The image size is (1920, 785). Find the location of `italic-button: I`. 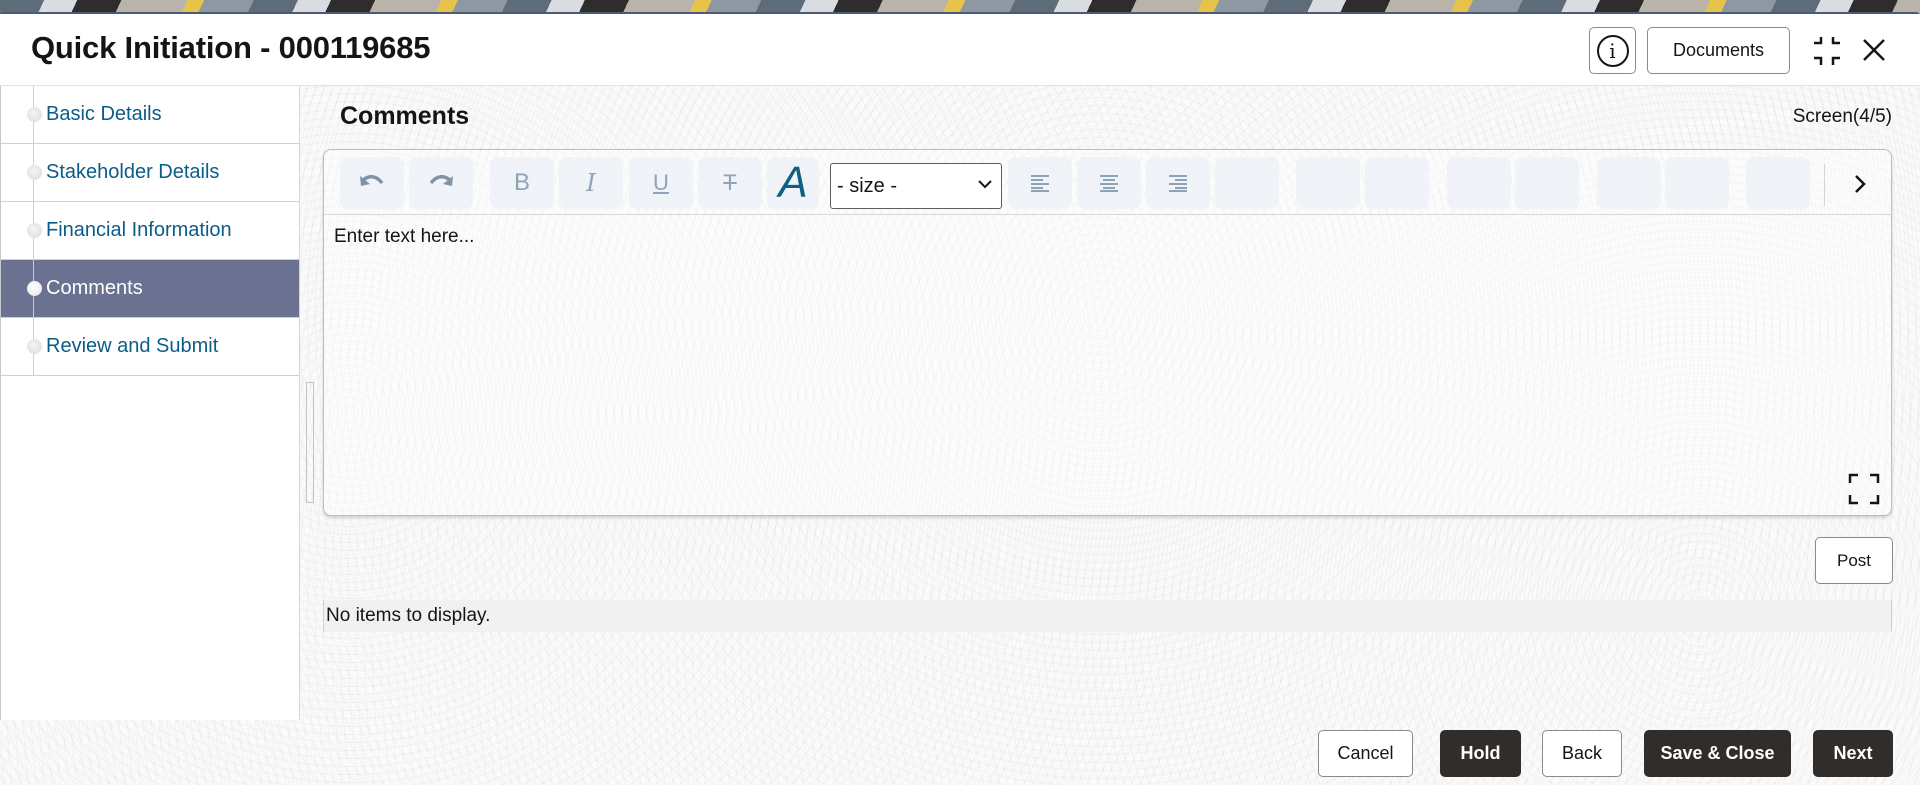

italic-button: I is located at coordinates (591, 183).